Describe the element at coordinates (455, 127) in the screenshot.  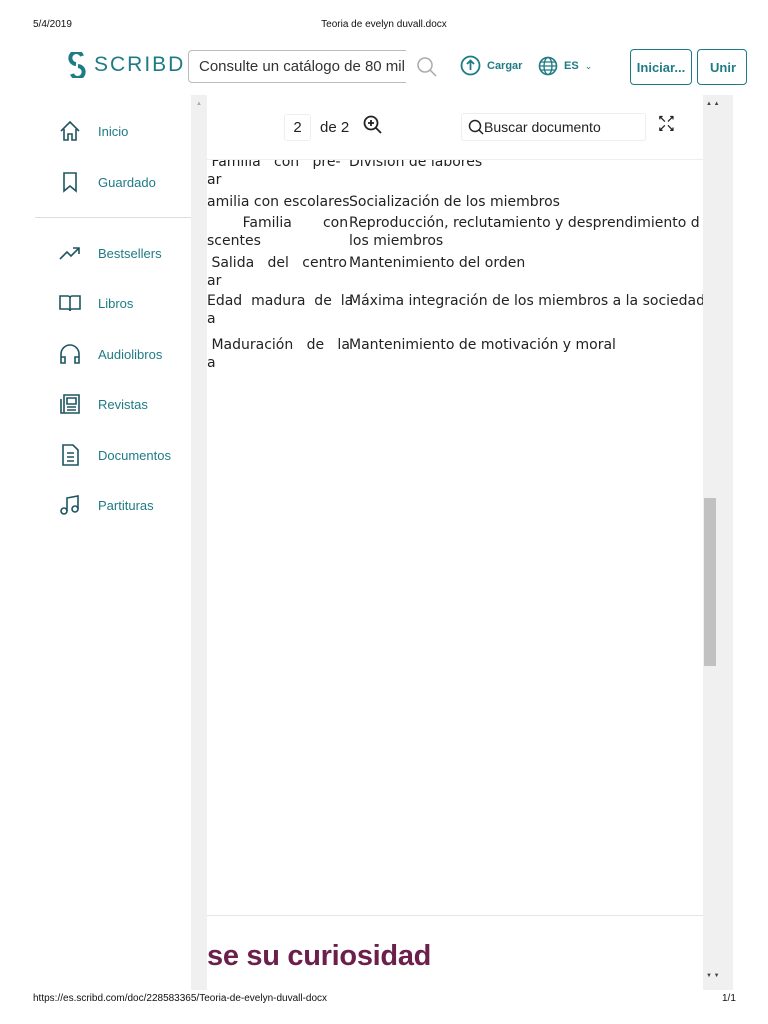
I see `viewer-toolbar: 2 de 2 Buscar documento ↖↗ ↙↘` at that location.